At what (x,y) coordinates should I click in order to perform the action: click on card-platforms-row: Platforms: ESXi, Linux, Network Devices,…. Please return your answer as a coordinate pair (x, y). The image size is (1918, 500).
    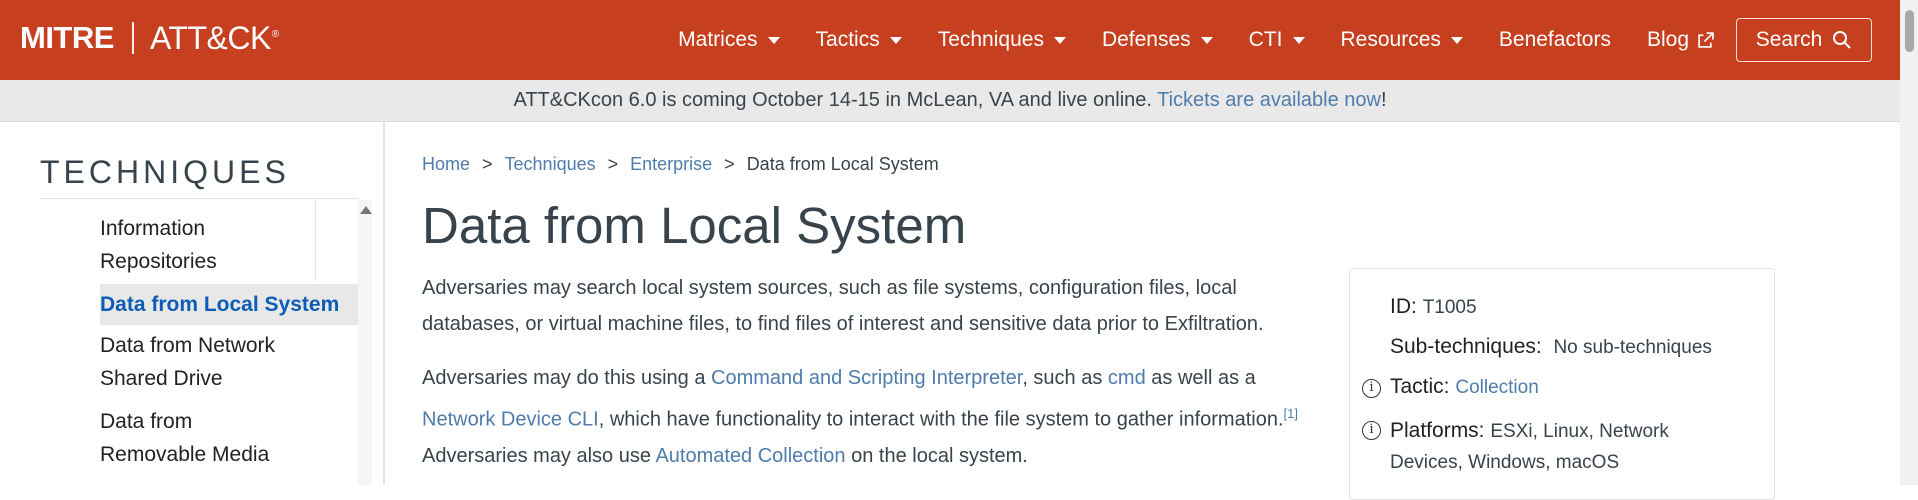
    Looking at the image, I should click on (1555, 447).